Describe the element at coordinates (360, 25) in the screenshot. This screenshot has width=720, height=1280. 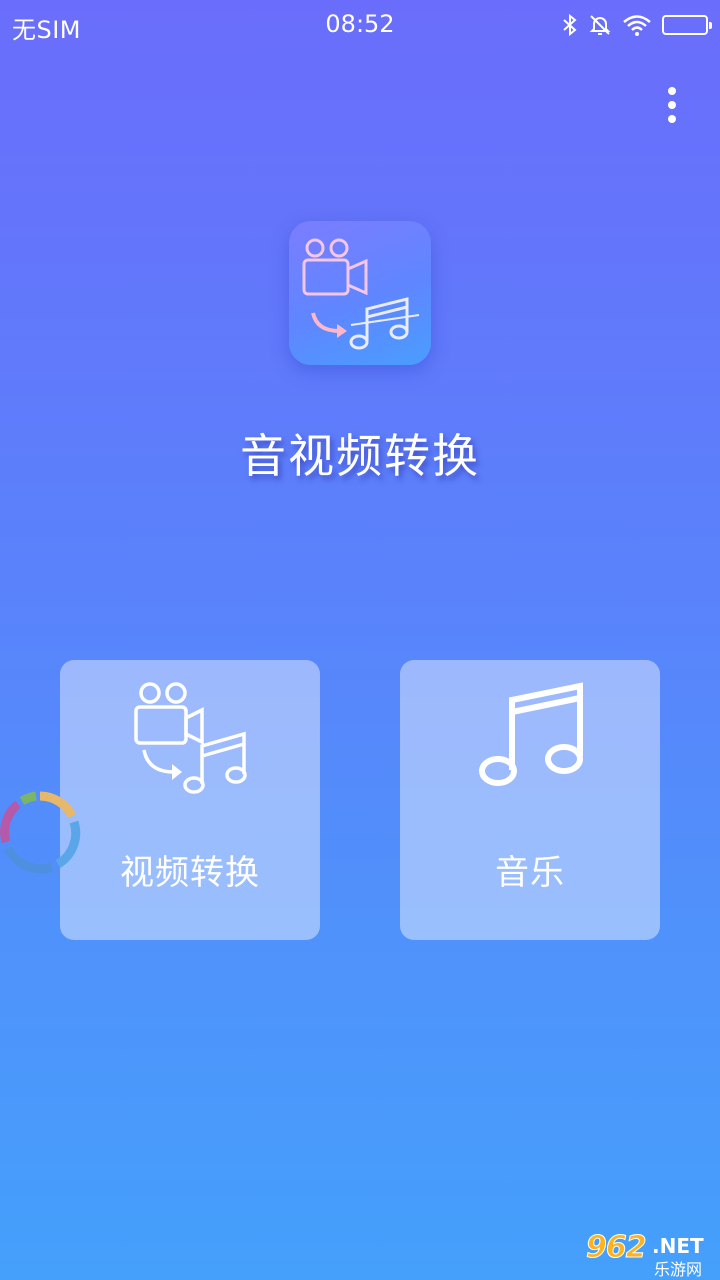
I see `status-bar: 无SIM 08:52` at that location.